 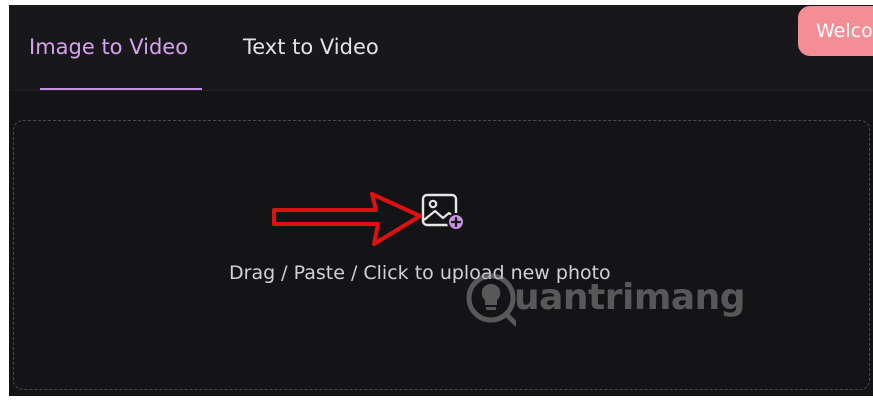 I want to click on watermark-text: uantrimang, so click(x=630, y=297).